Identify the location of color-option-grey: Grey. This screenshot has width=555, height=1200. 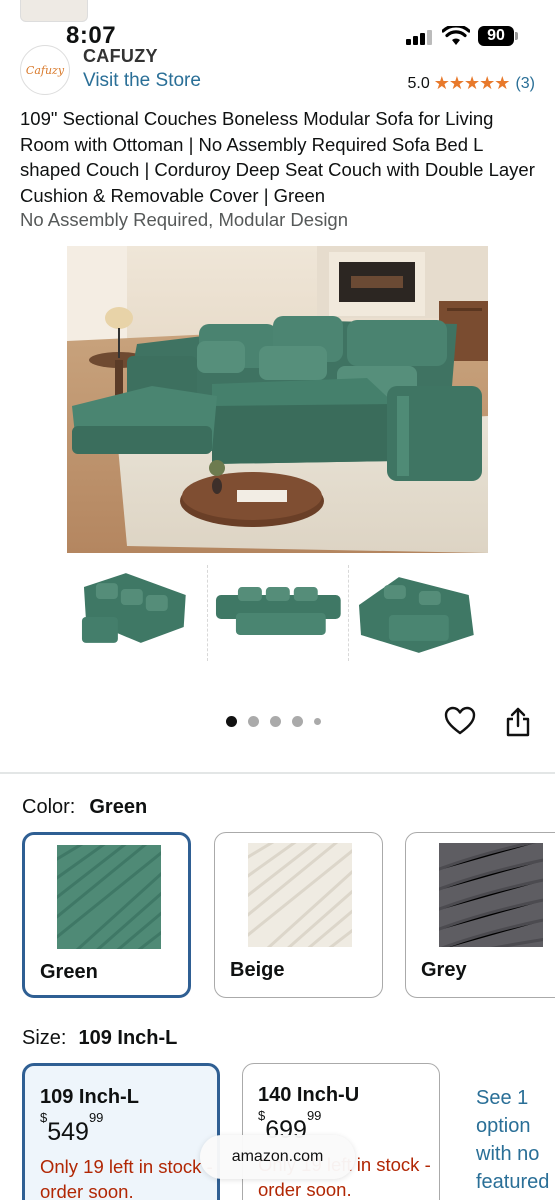
(480, 915).